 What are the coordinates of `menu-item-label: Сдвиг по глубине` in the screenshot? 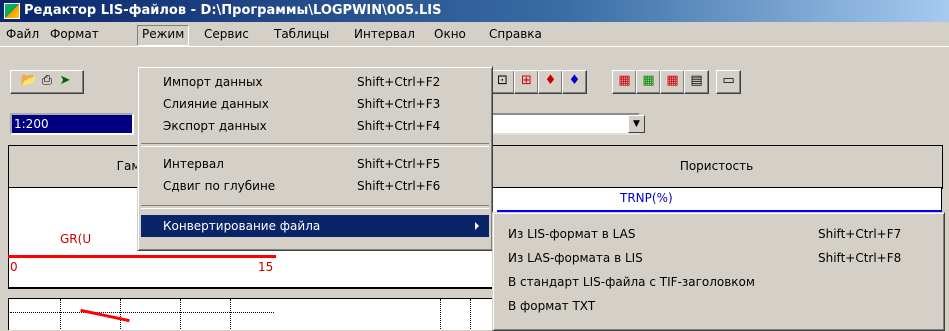 It's located at (219, 186).